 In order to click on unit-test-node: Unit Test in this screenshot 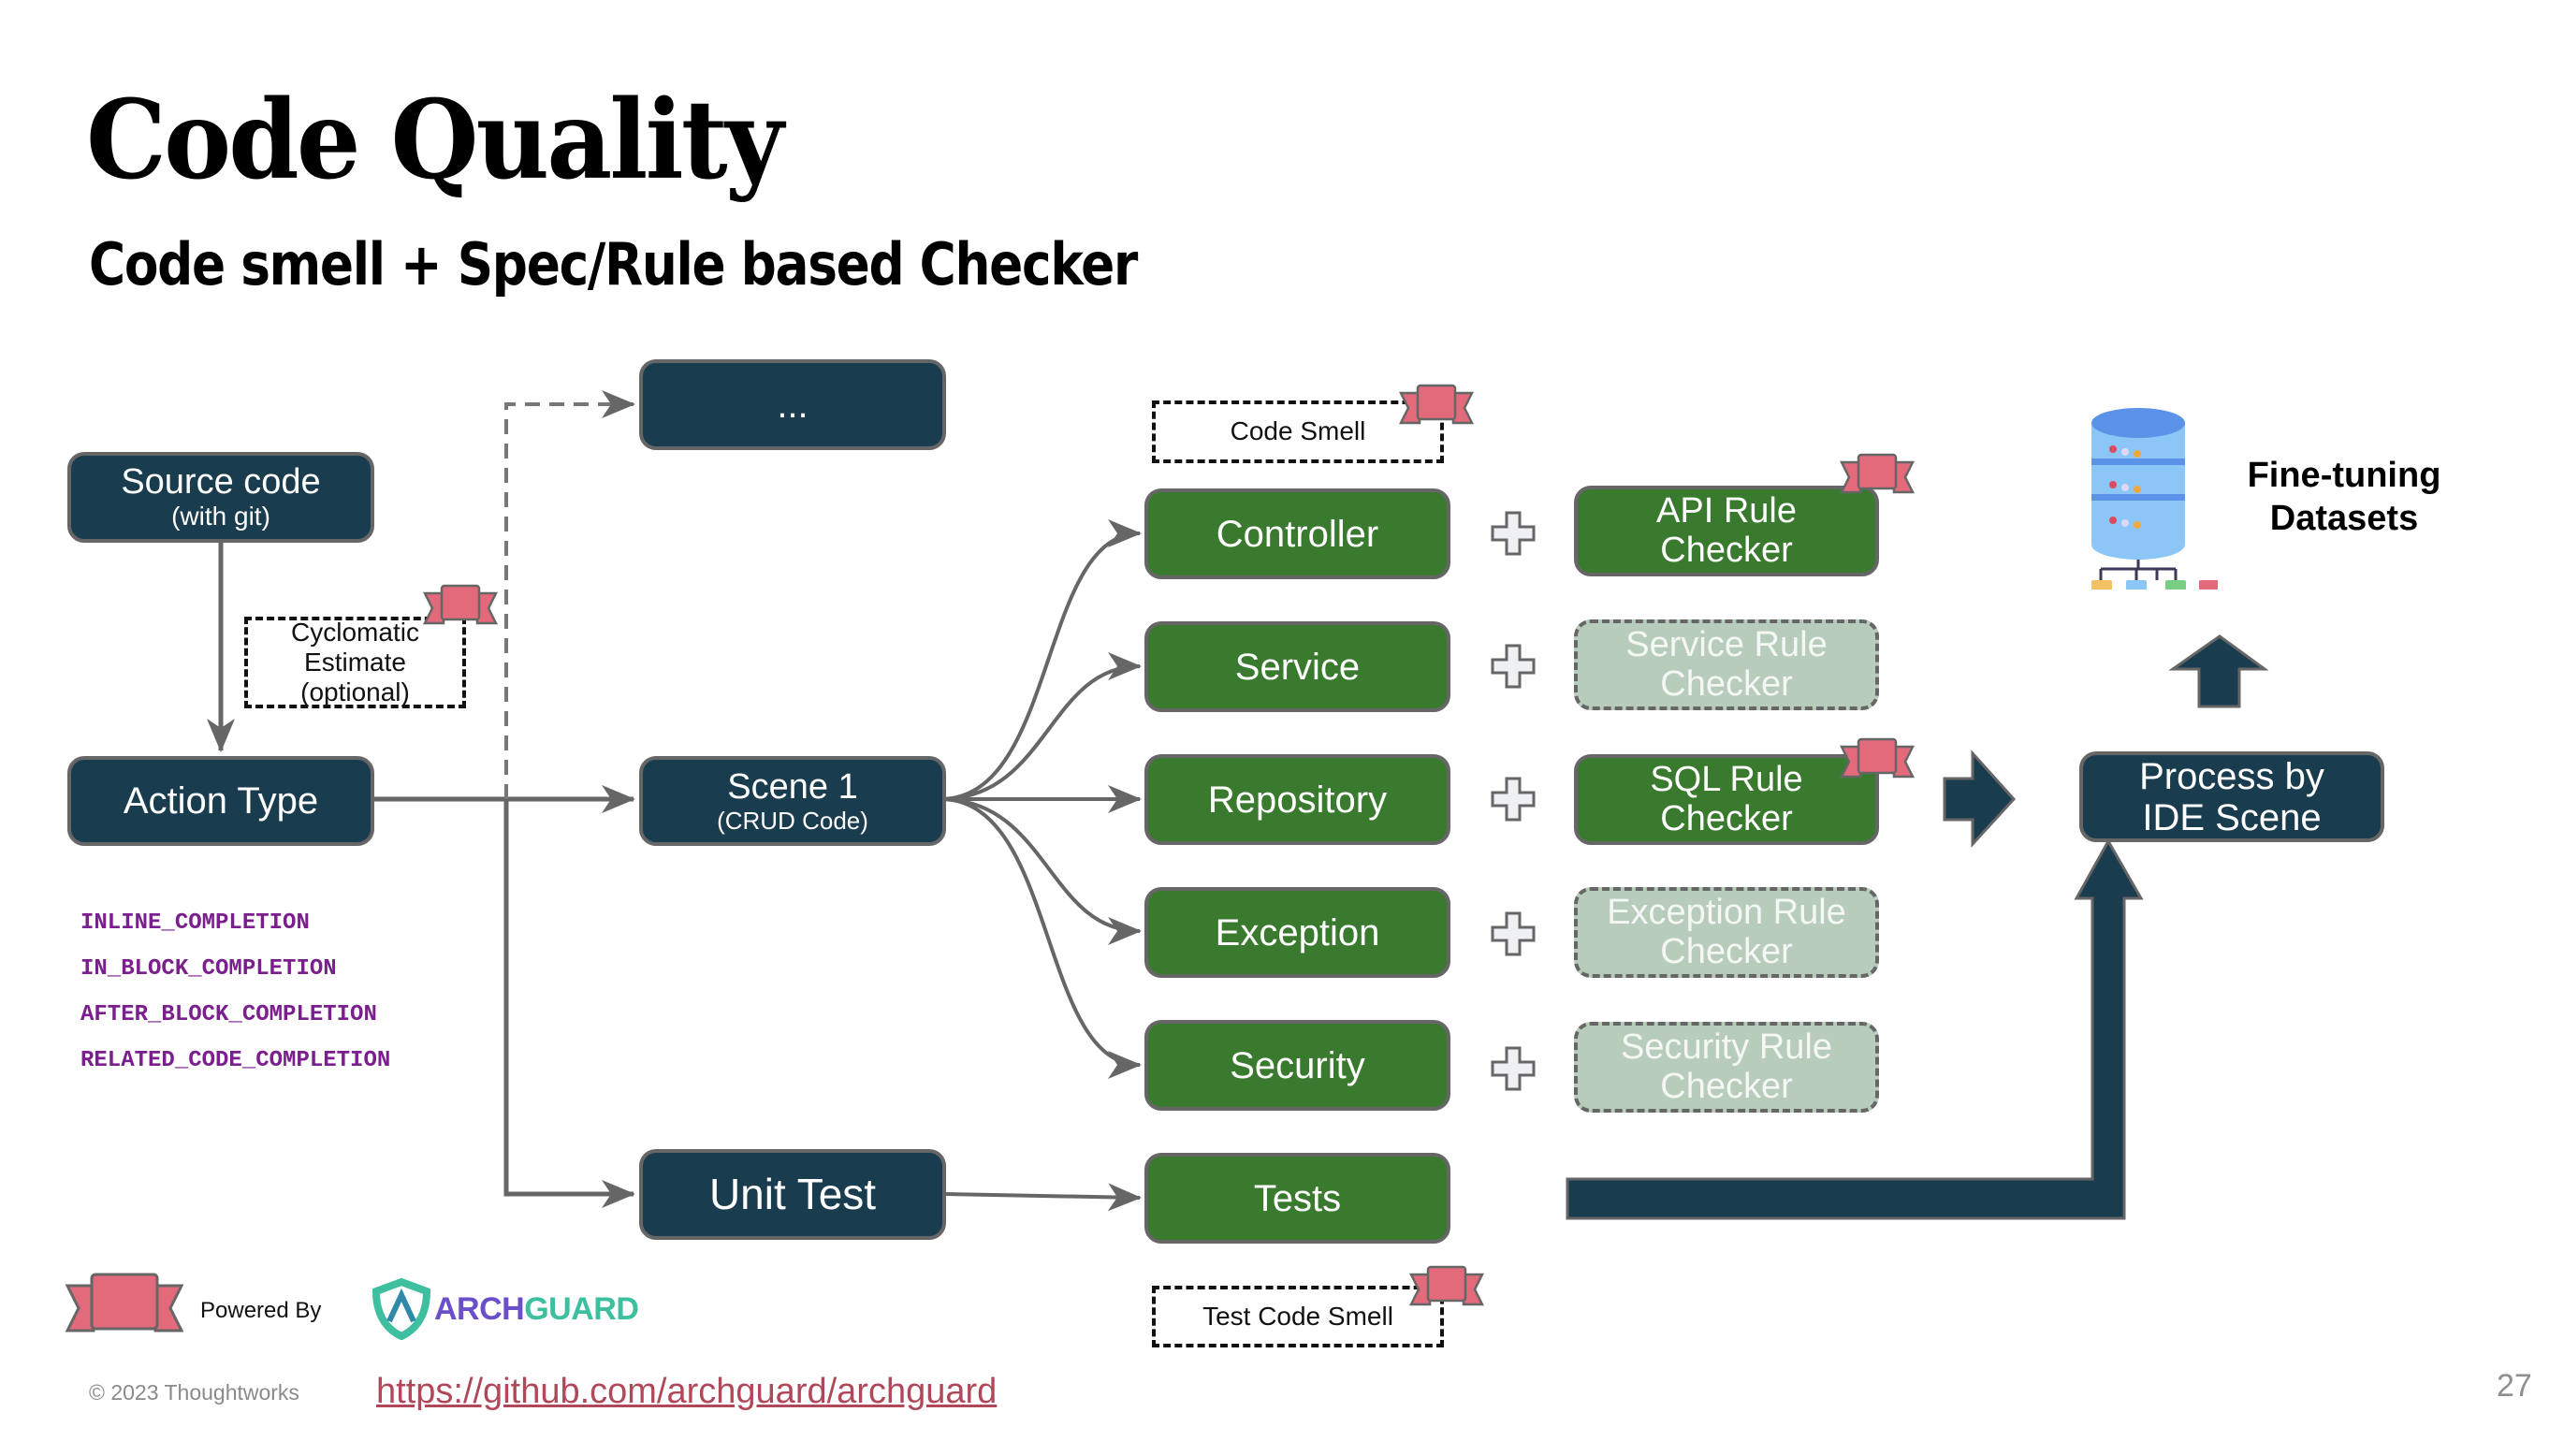, I will do `click(792, 1194)`.